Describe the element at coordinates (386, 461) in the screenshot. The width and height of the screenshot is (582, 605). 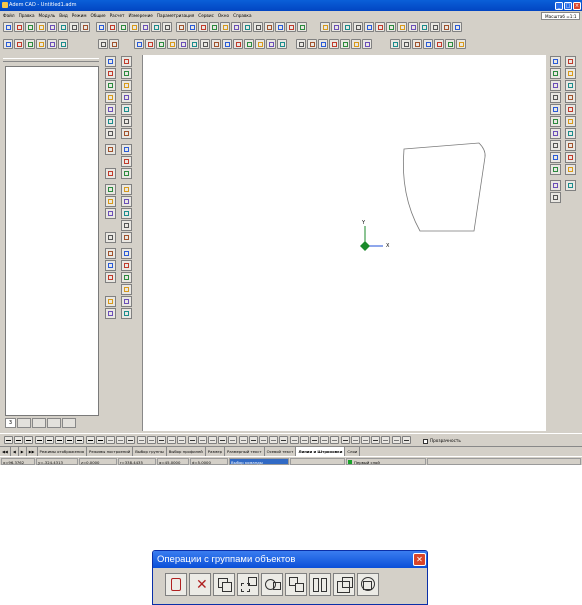
I see `status-layer: Первый слой` at that location.